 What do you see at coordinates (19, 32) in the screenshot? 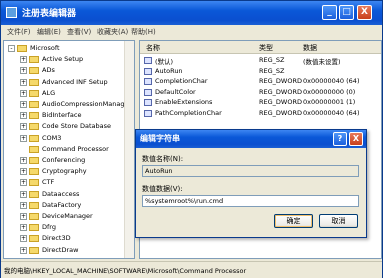
I see `menu-file: 文件(F)` at bounding box center [19, 32].